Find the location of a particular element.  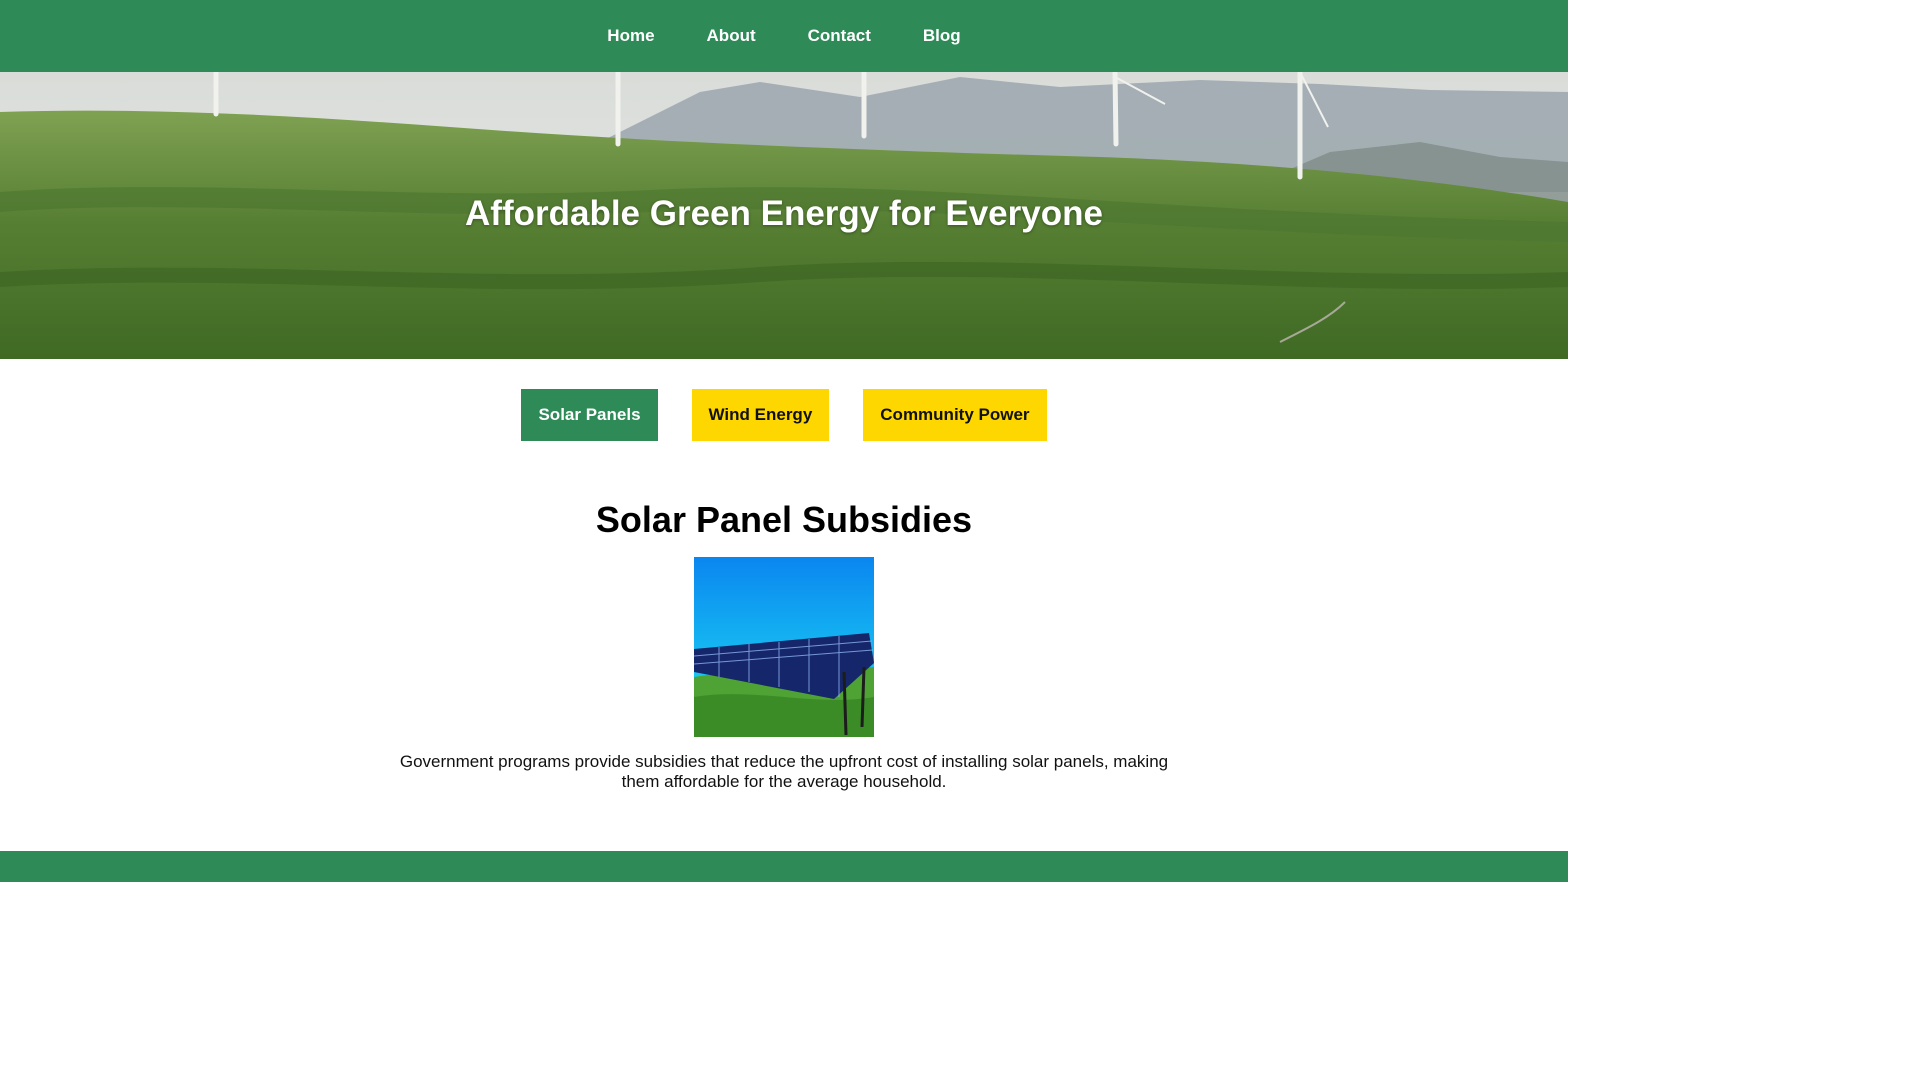

category-tabs: Solar Panels Wind Energy Community Power is located at coordinates (784, 415).